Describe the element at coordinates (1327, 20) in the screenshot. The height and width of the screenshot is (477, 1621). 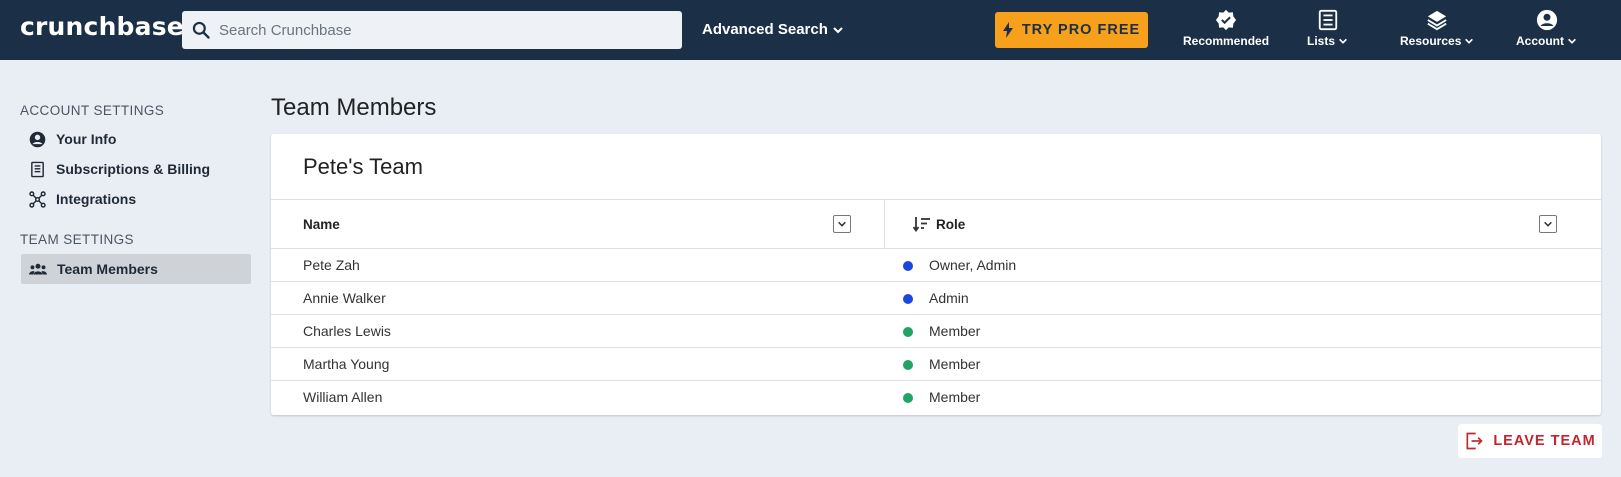
I see `list-icon` at that location.